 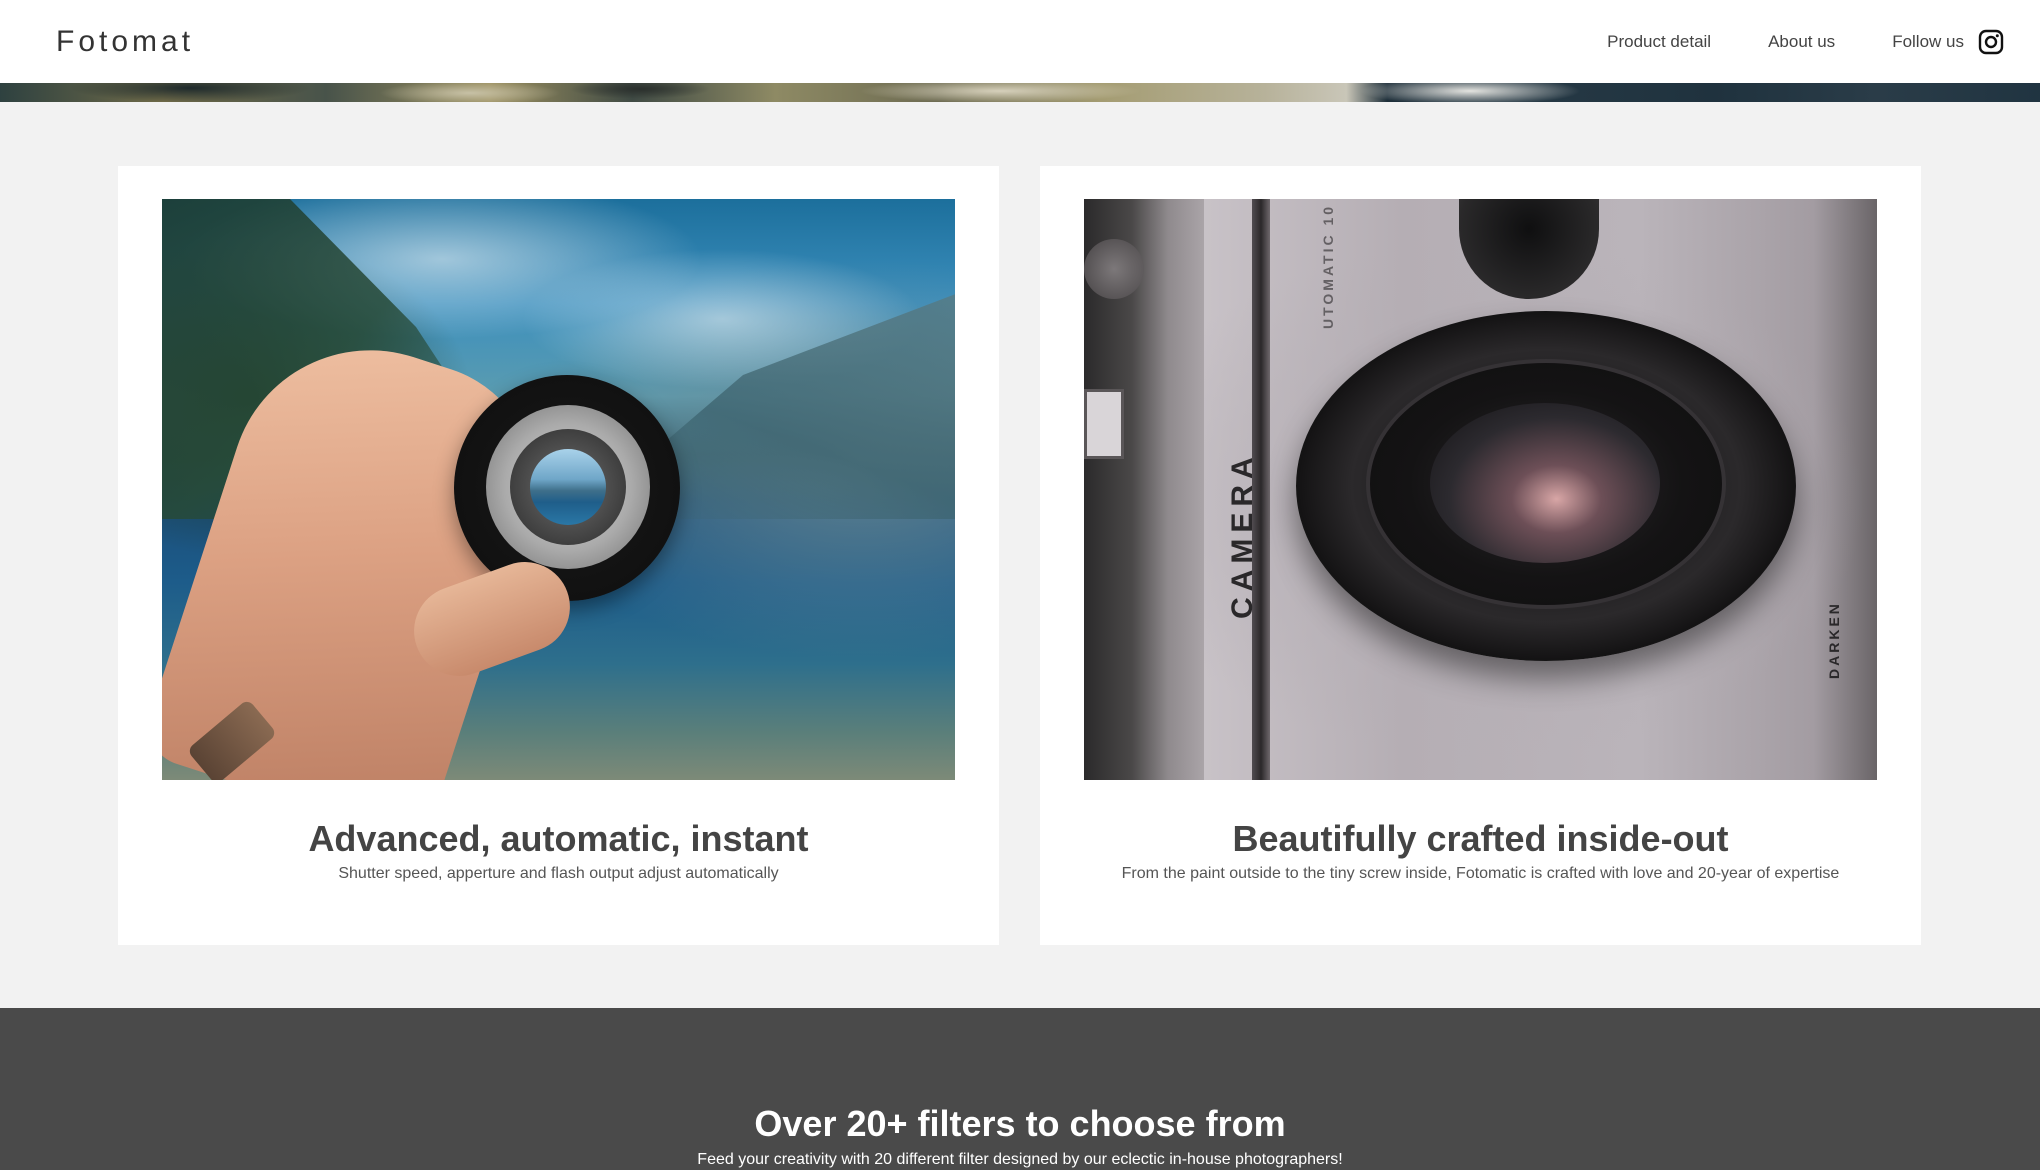 I want to click on photo-camera-knob, so click(x=1114, y=269).